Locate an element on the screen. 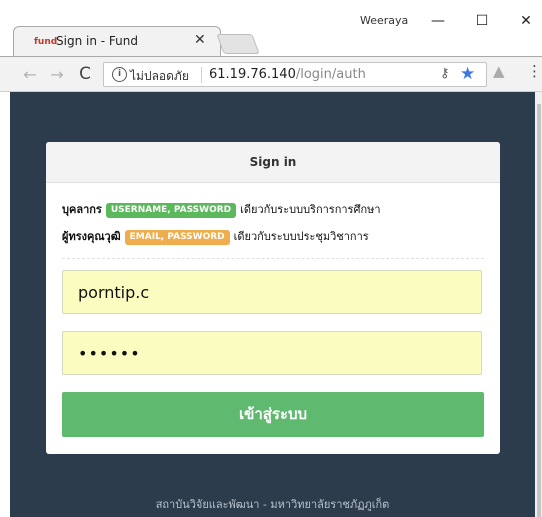 Image resolution: width=542 pixels, height=517 pixels. expert-description: เดียวกับระบบประชุมวิชาการ is located at coordinates (301, 236).